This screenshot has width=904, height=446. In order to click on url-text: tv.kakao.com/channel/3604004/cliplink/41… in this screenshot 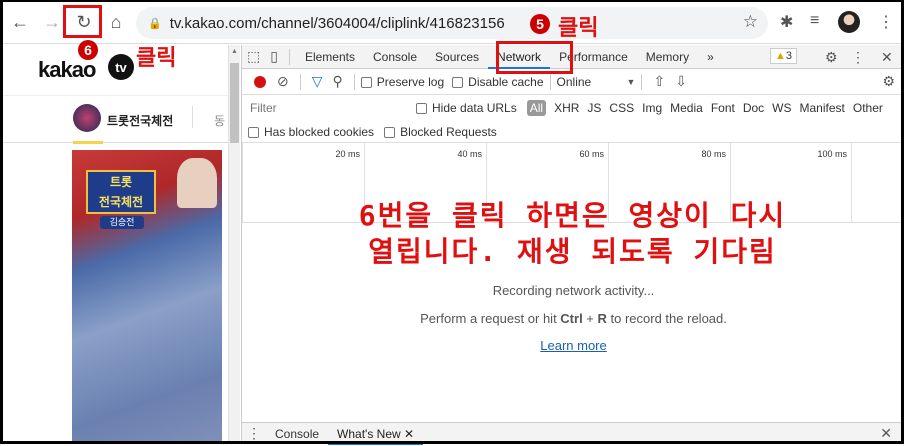, I will do `click(337, 23)`.